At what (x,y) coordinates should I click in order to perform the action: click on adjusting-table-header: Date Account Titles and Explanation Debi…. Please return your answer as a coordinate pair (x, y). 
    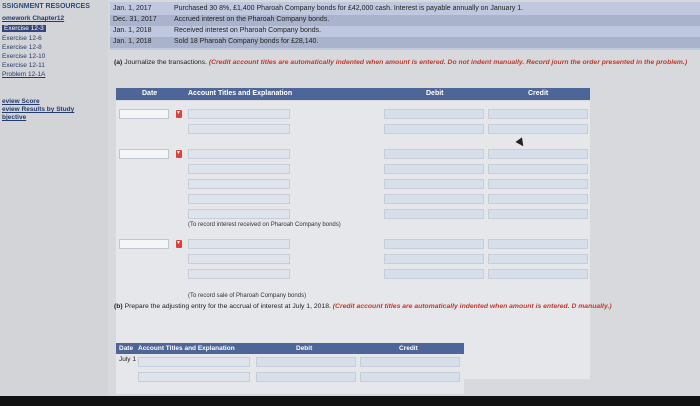
    Looking at the image, I should click on (290, 348).